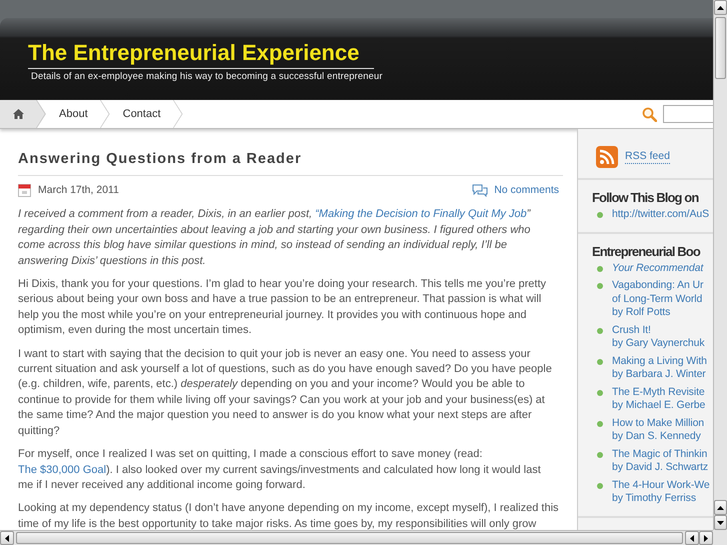 Image resolution: width=727 pixels, height=545 pixels. I want to click on home-icon, so click(18, 114).